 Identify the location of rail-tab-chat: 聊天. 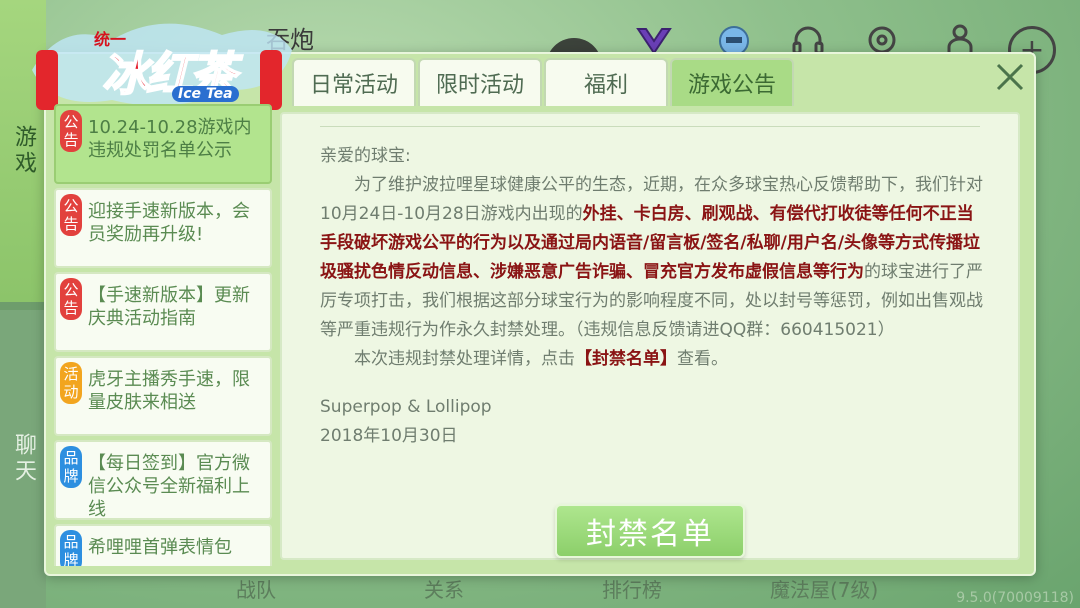
(23, 459).